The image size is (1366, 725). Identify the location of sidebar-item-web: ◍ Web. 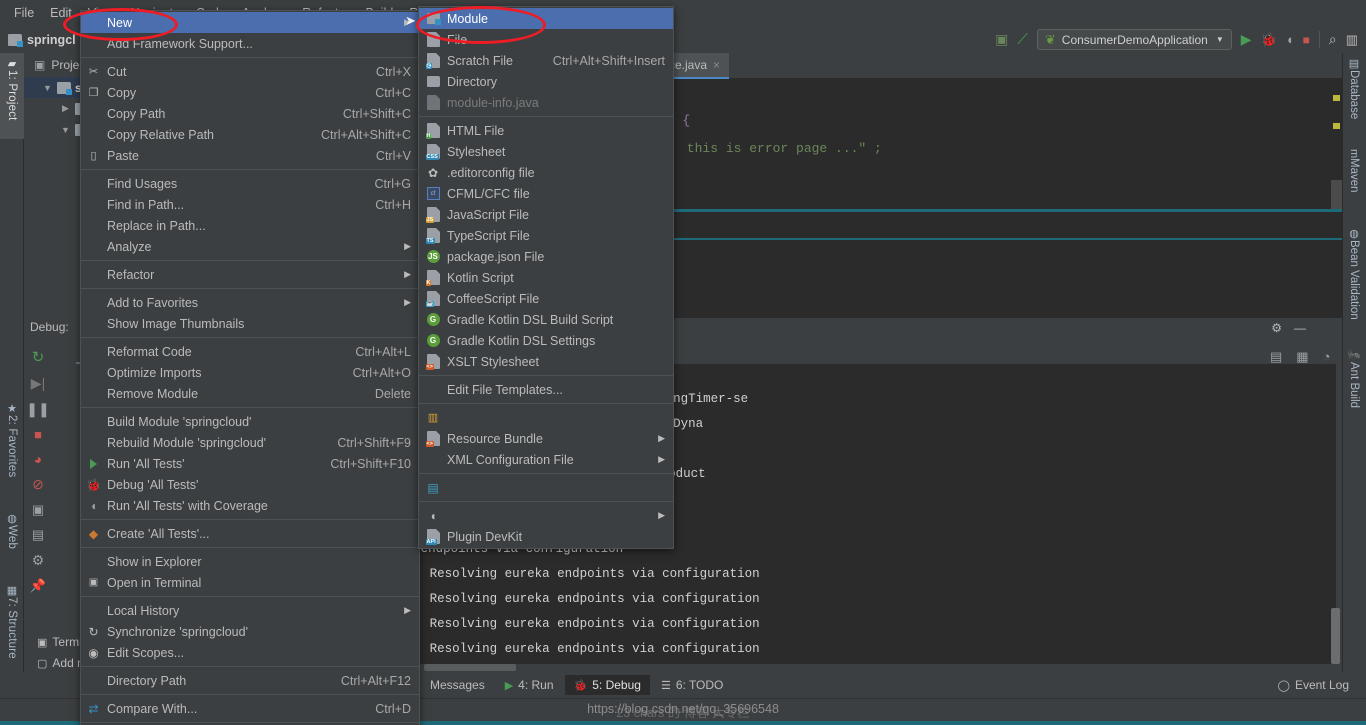
(12, 539).